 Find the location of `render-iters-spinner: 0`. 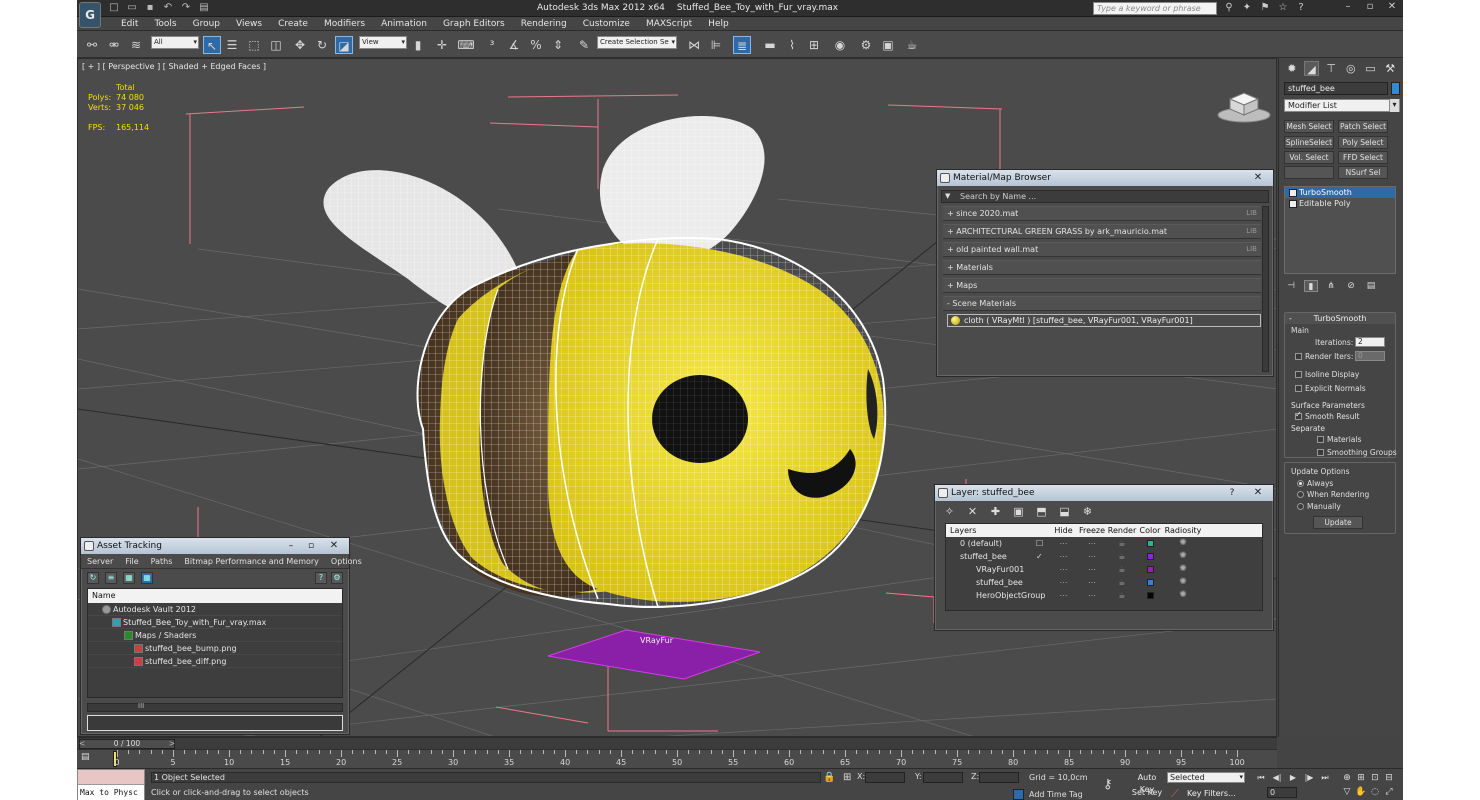

render-iters-spinner: 0 is located at coordinates (1370, 356).